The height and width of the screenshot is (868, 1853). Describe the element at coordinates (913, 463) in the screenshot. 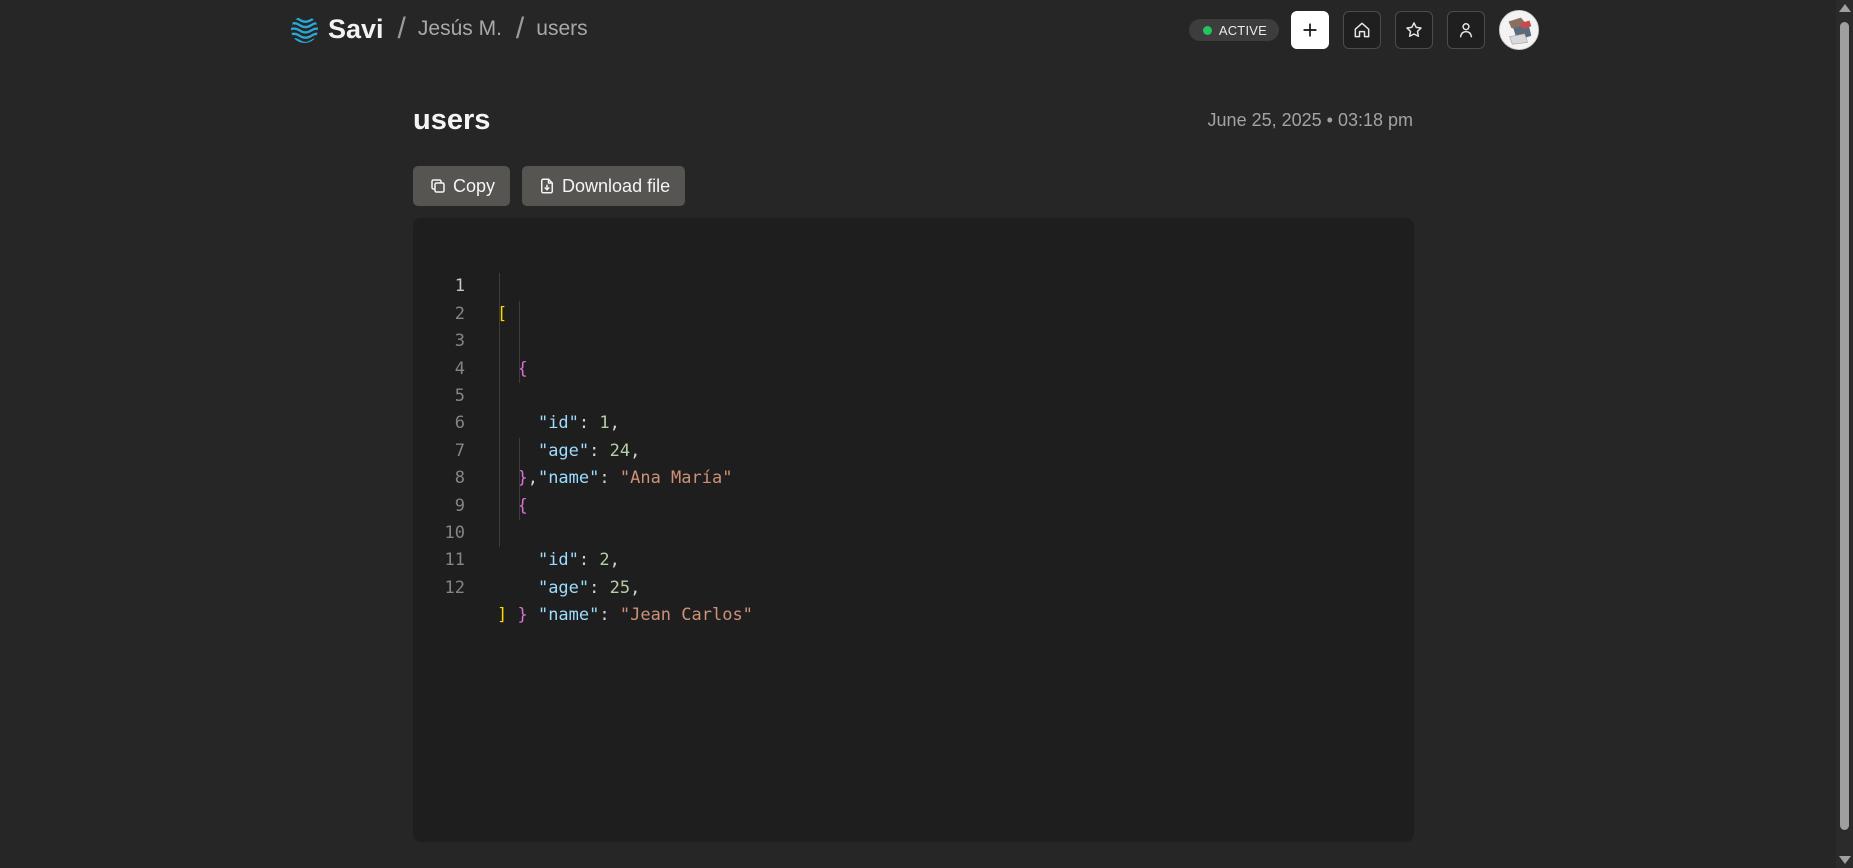

I see `code-line: 7 {` at that location.